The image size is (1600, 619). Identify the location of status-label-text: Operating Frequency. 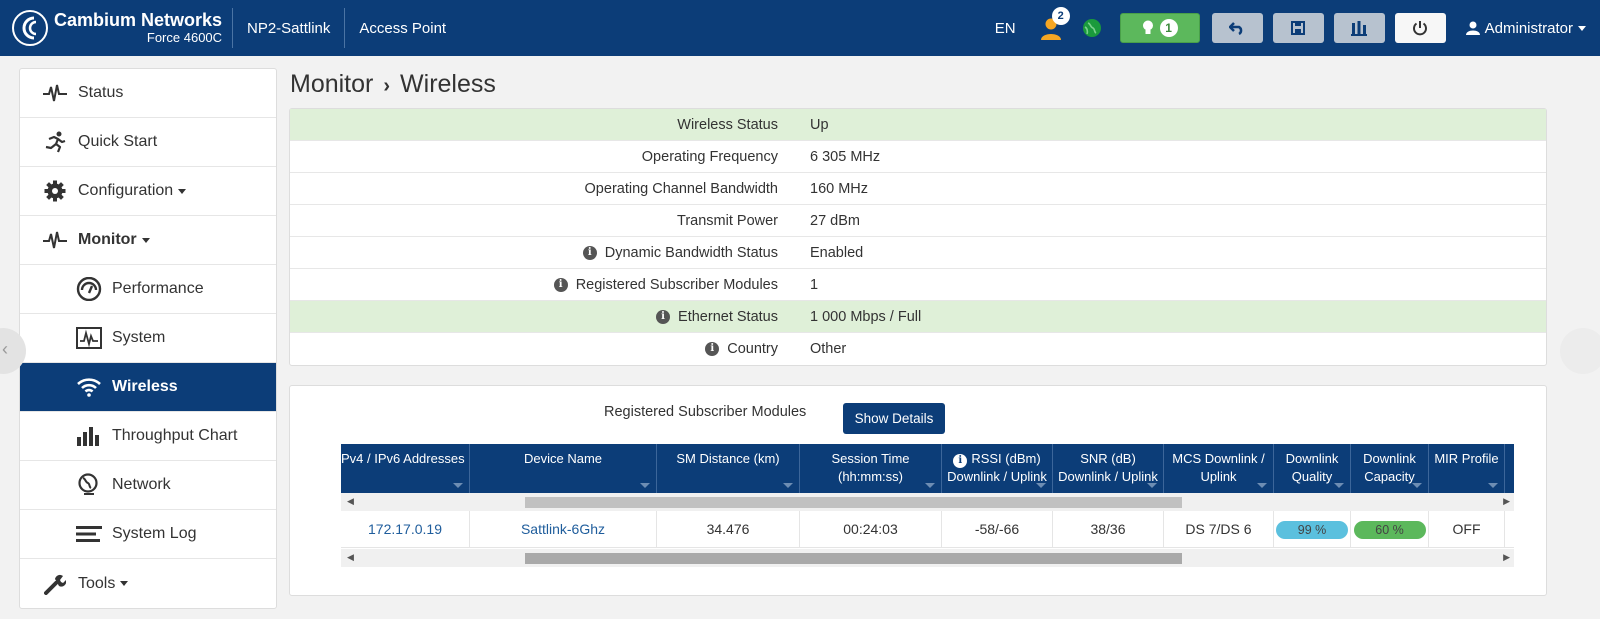
(709, 156).